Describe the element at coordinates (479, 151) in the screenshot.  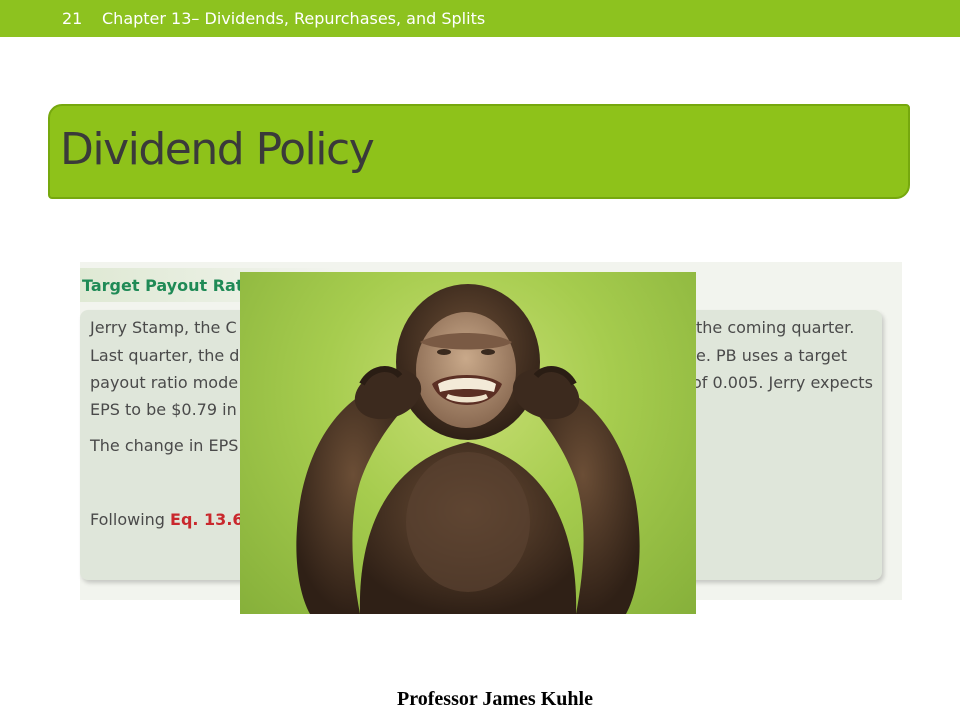
I see `title-banner: Dividend Policy` at that location.